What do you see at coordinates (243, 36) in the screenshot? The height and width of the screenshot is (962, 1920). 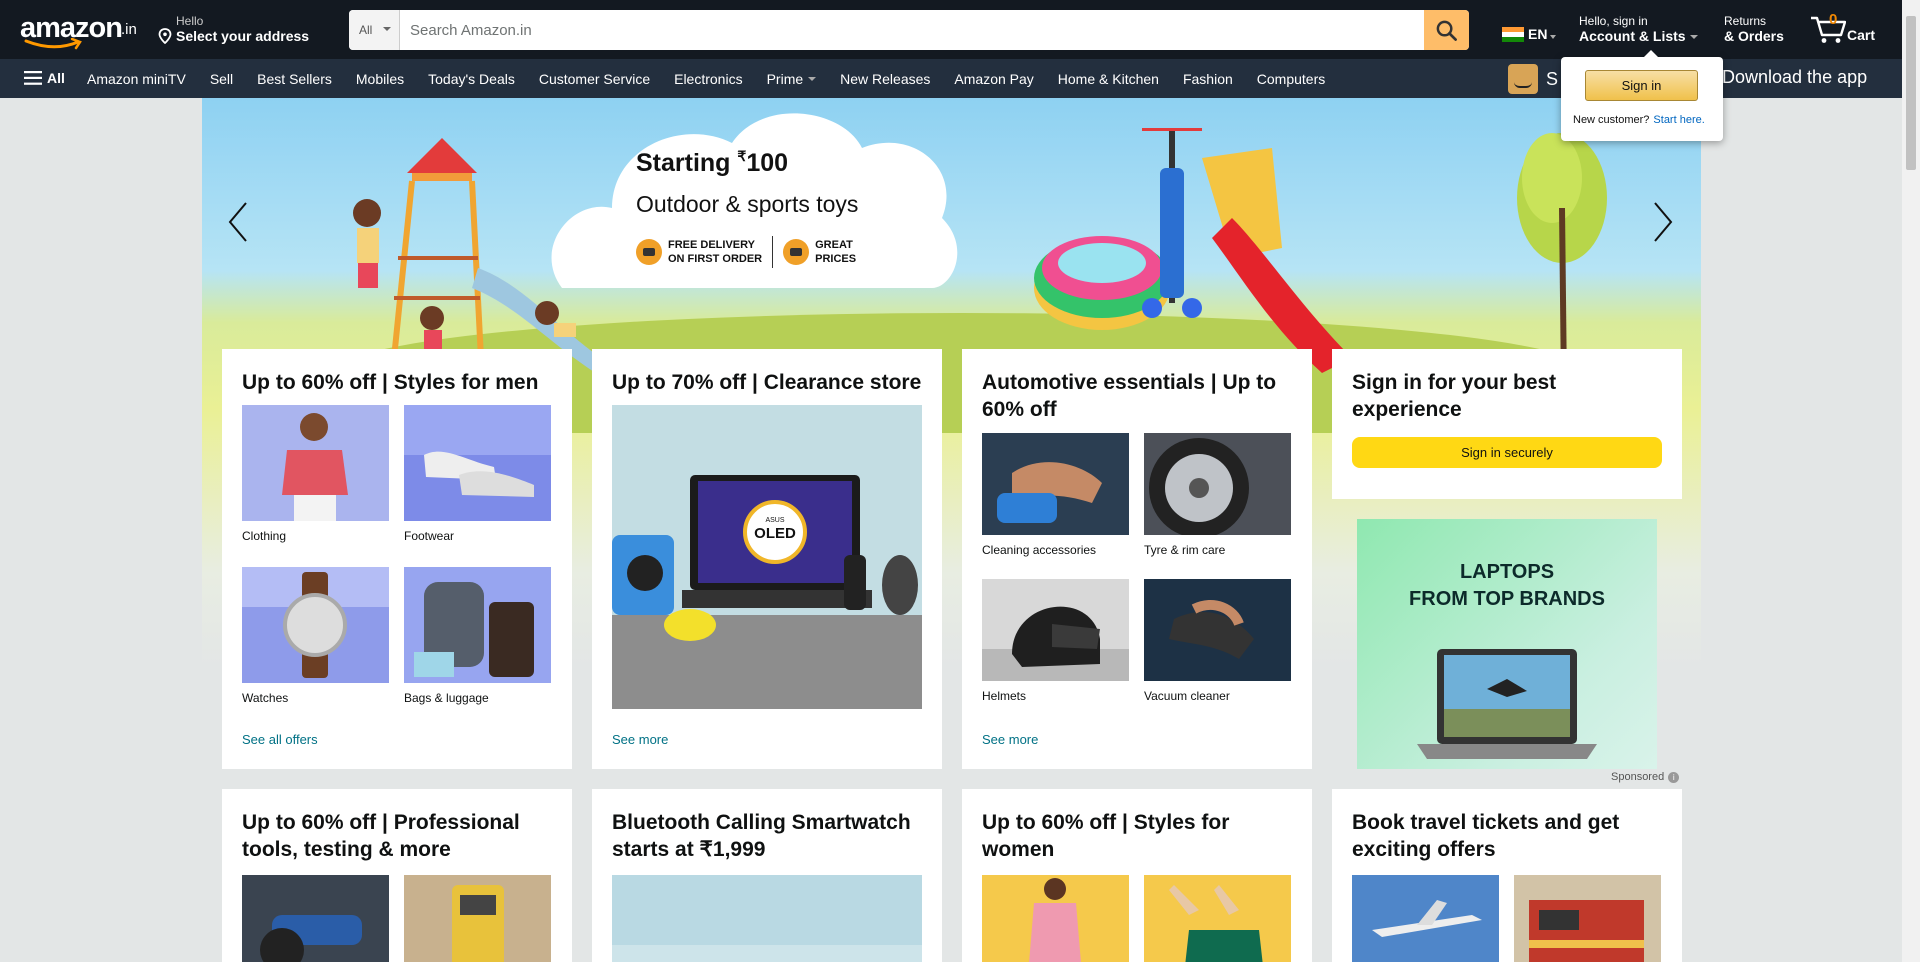 I see `address-prompt: Select your address` at bounding box center [243, 36].